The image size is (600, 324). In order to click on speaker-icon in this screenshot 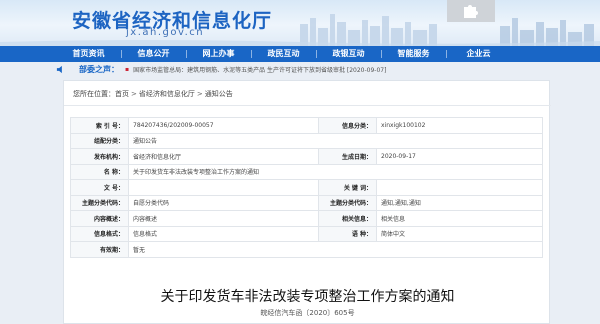, I will do `click(59, 69)`.